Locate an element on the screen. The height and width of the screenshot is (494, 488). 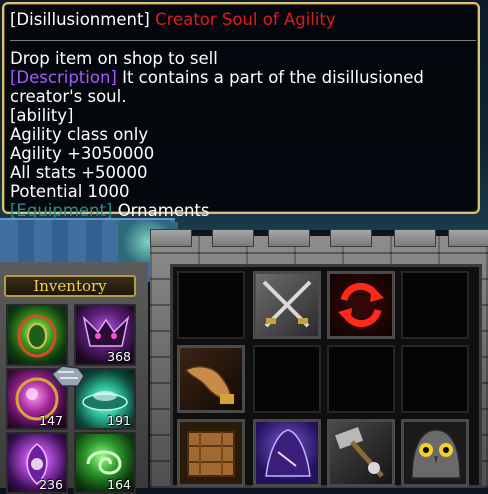
purple-hood-icon is located at coordinates (288, 453).